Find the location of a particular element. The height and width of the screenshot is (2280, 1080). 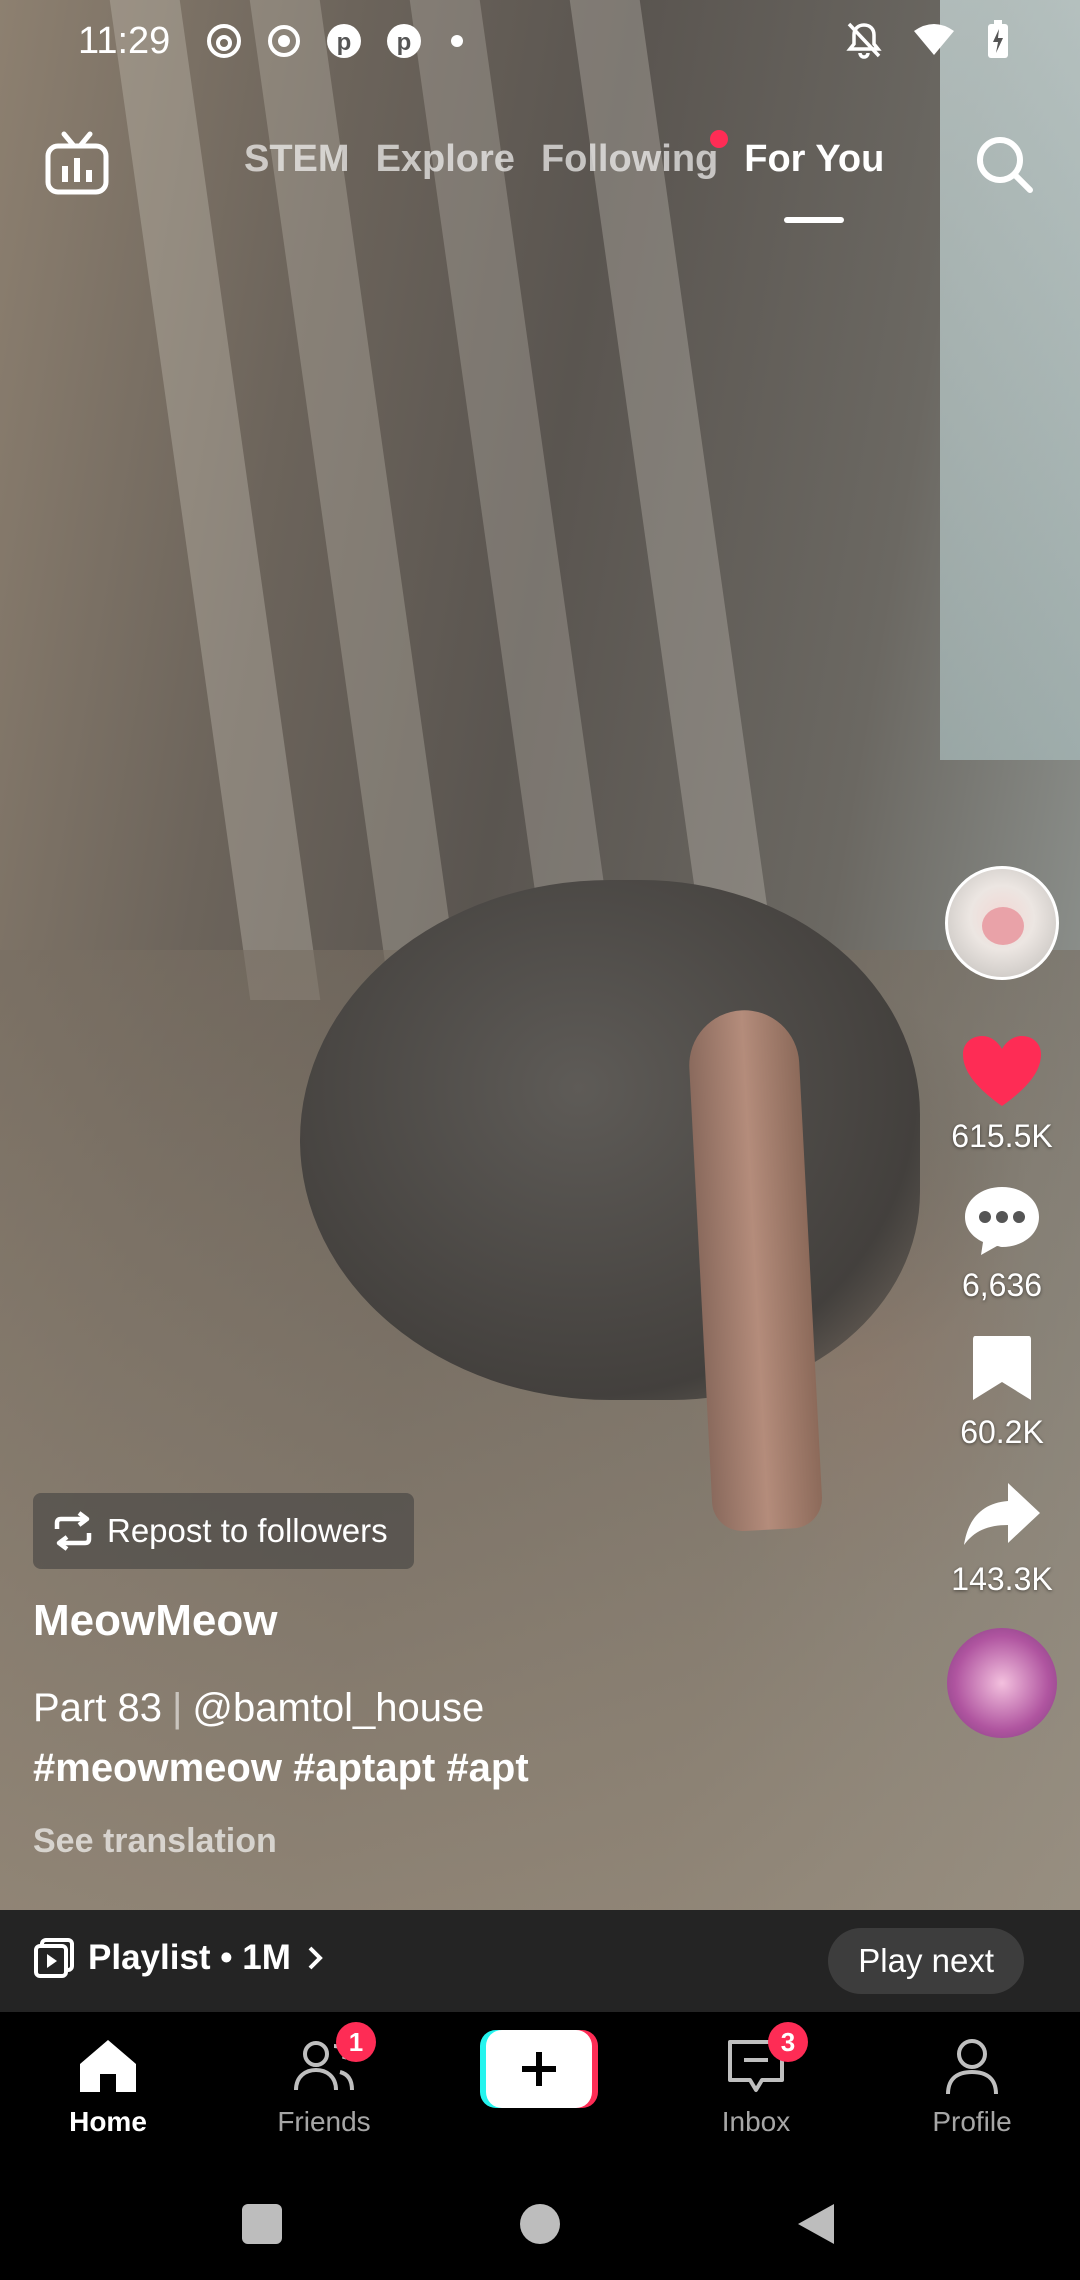

tab-following-label: Following is located at coordinates (629, 159).